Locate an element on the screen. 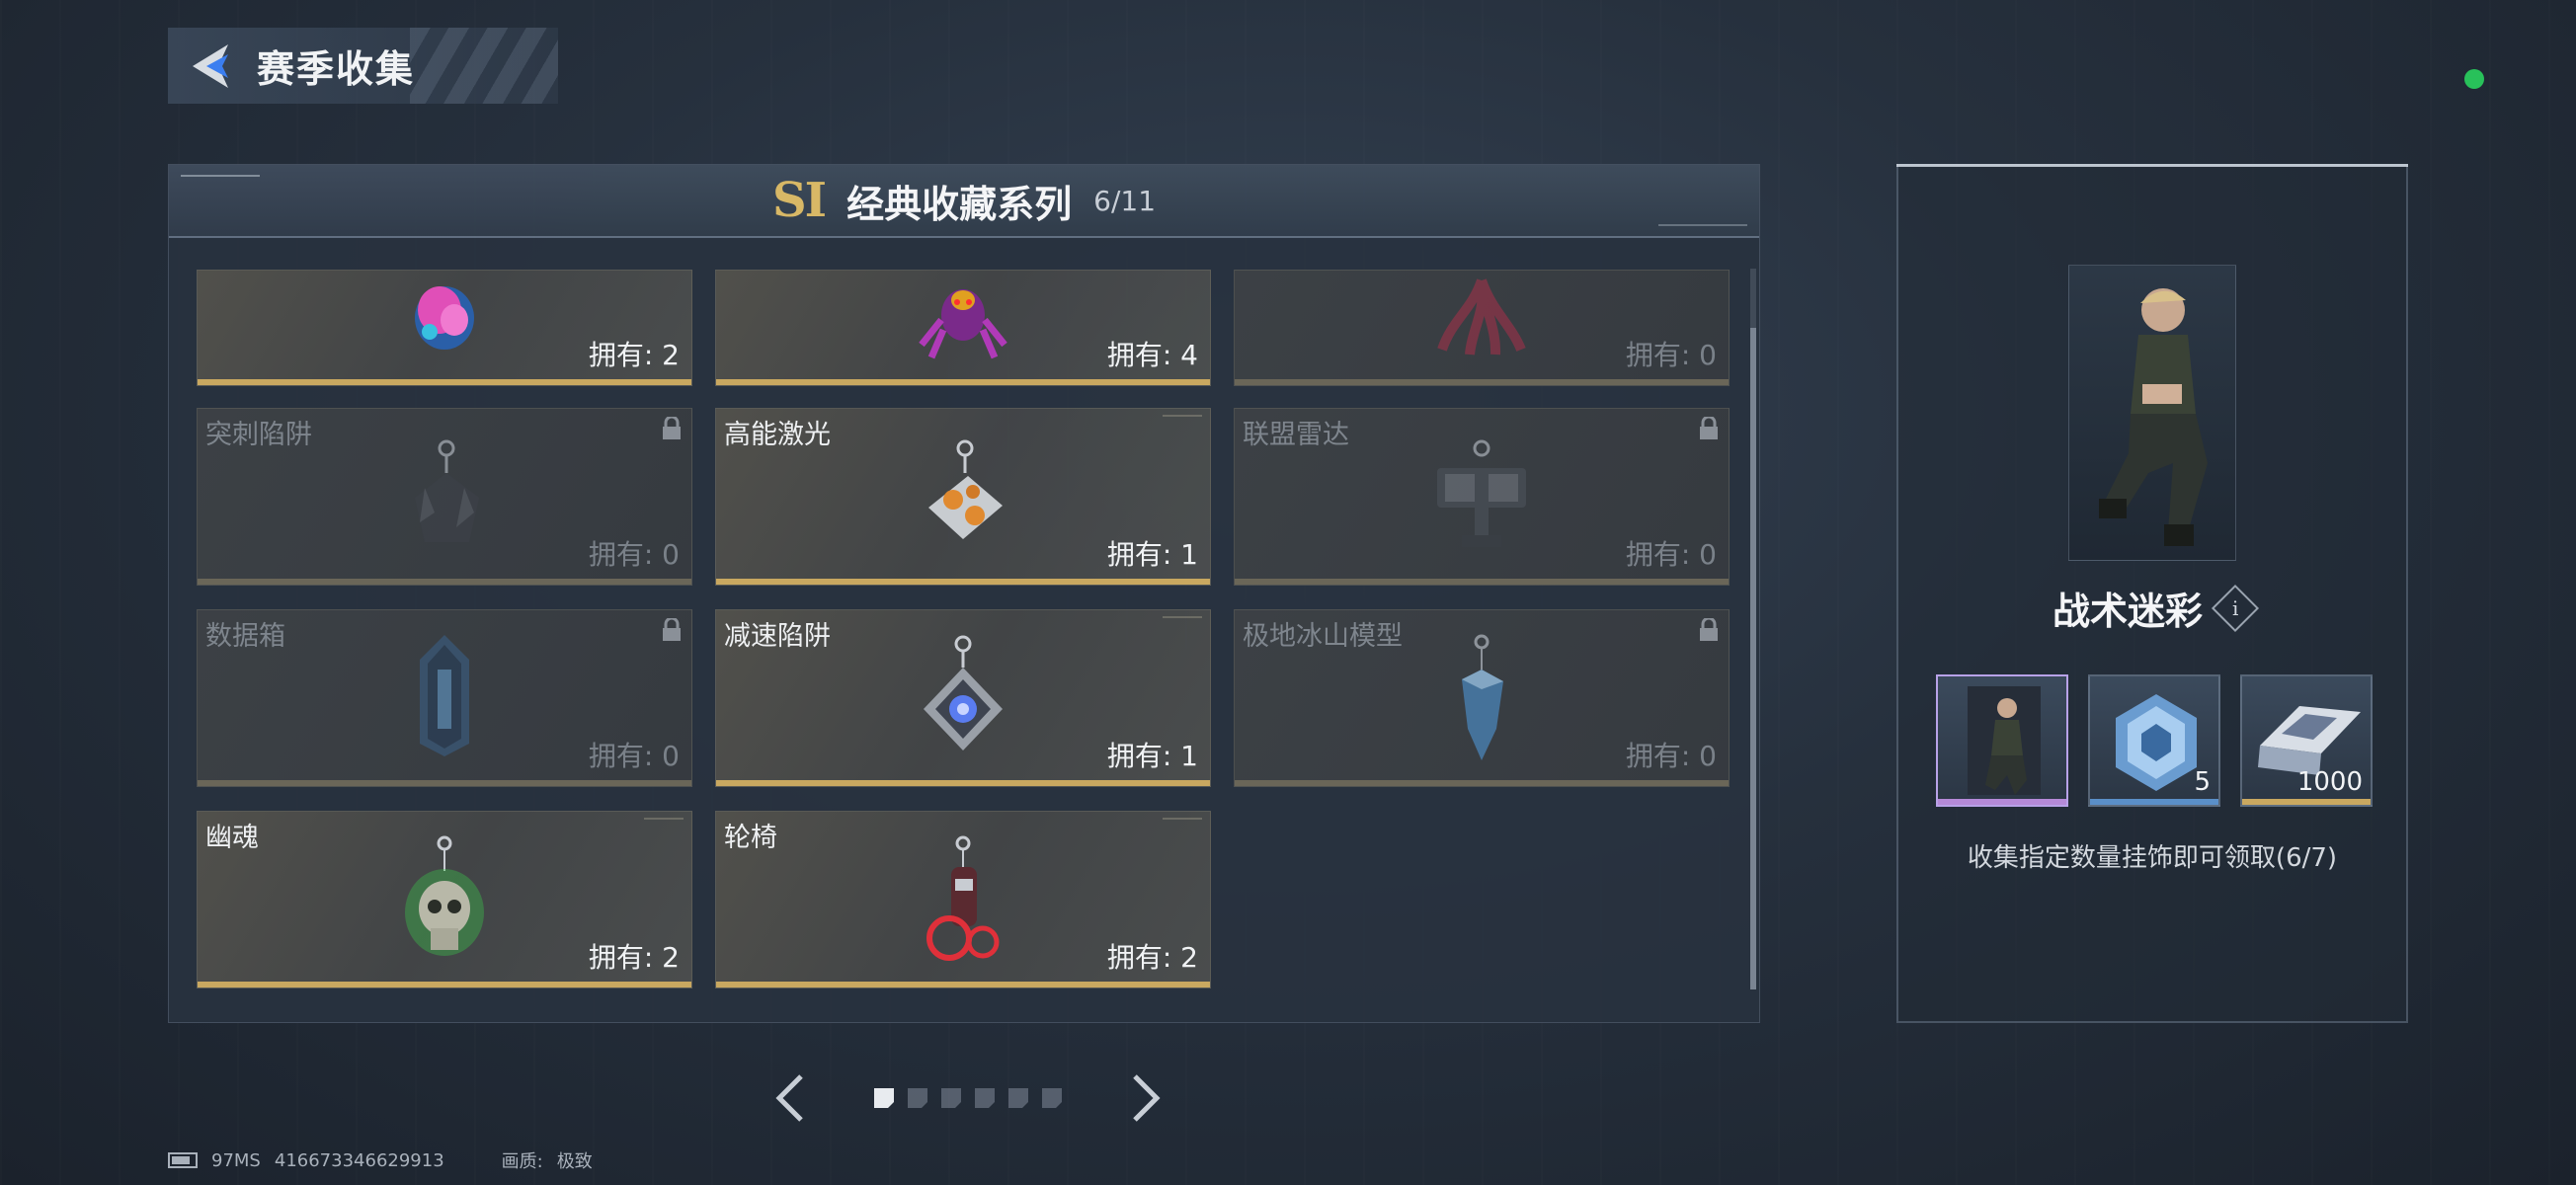  header-decoration-right is located at coordinates (1702, 225).